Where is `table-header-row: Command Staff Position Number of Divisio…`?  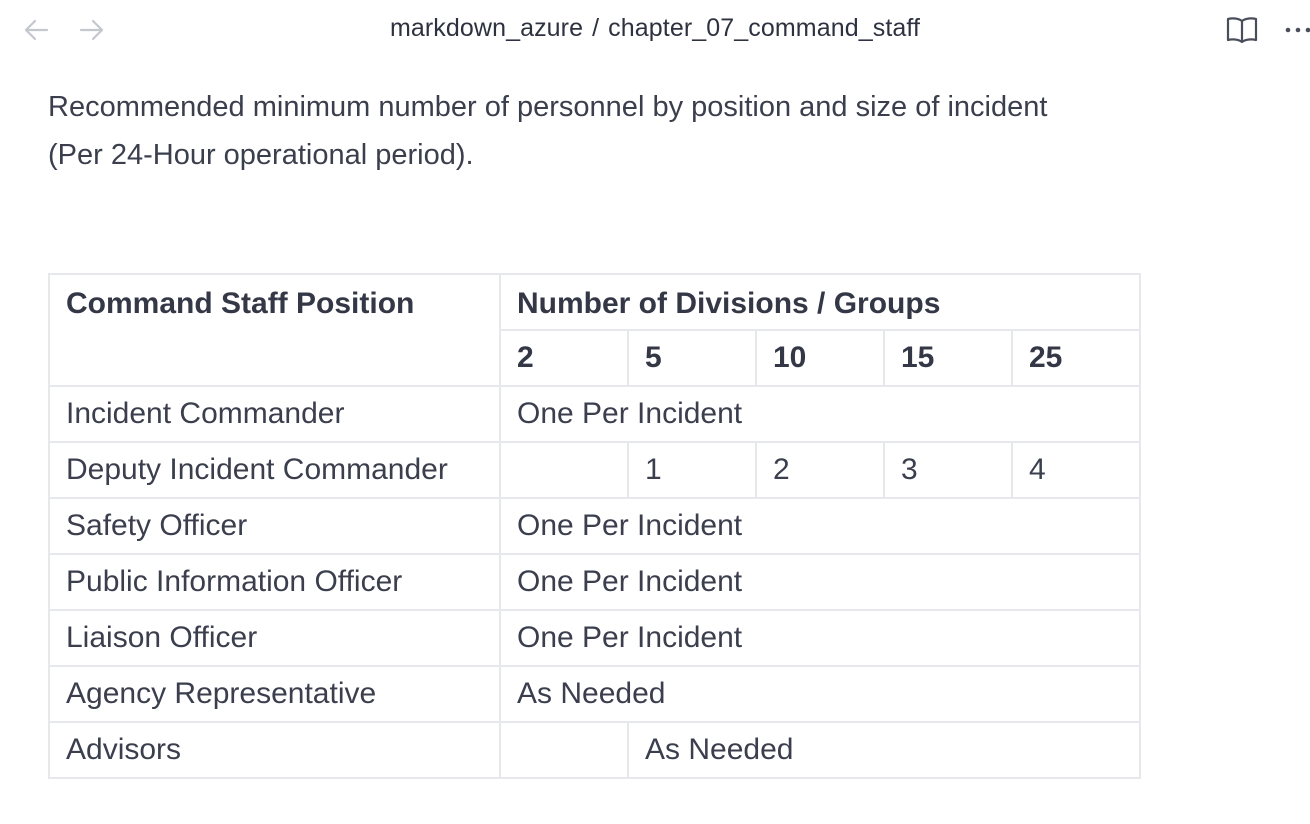
table-header-row: Command Staff Position Number of Divisio… is located at coordinates (594, 330).